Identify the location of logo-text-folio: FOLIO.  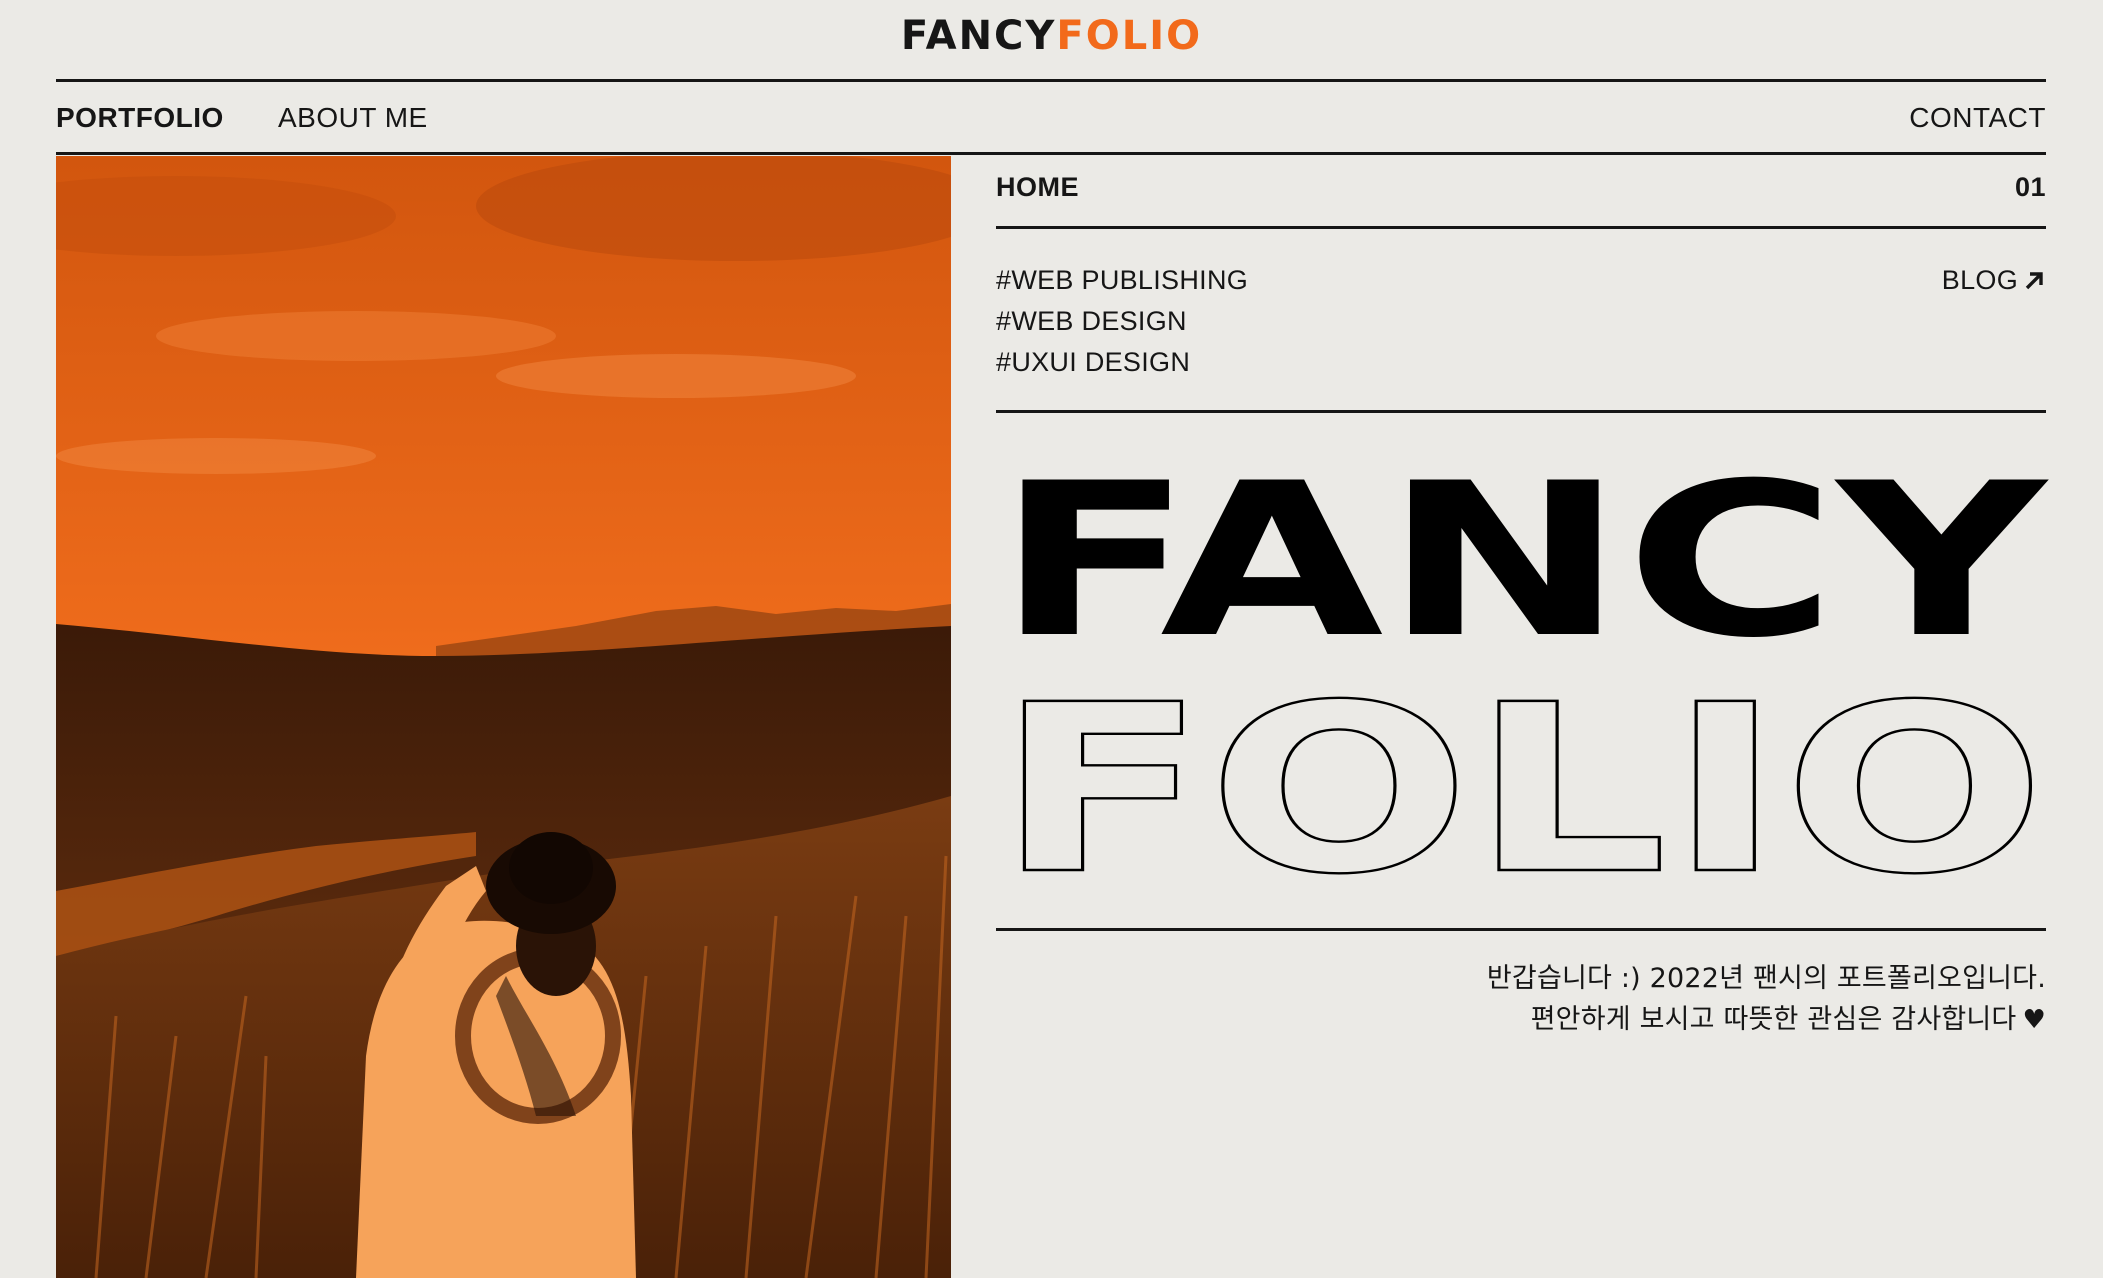
(1129, 36).